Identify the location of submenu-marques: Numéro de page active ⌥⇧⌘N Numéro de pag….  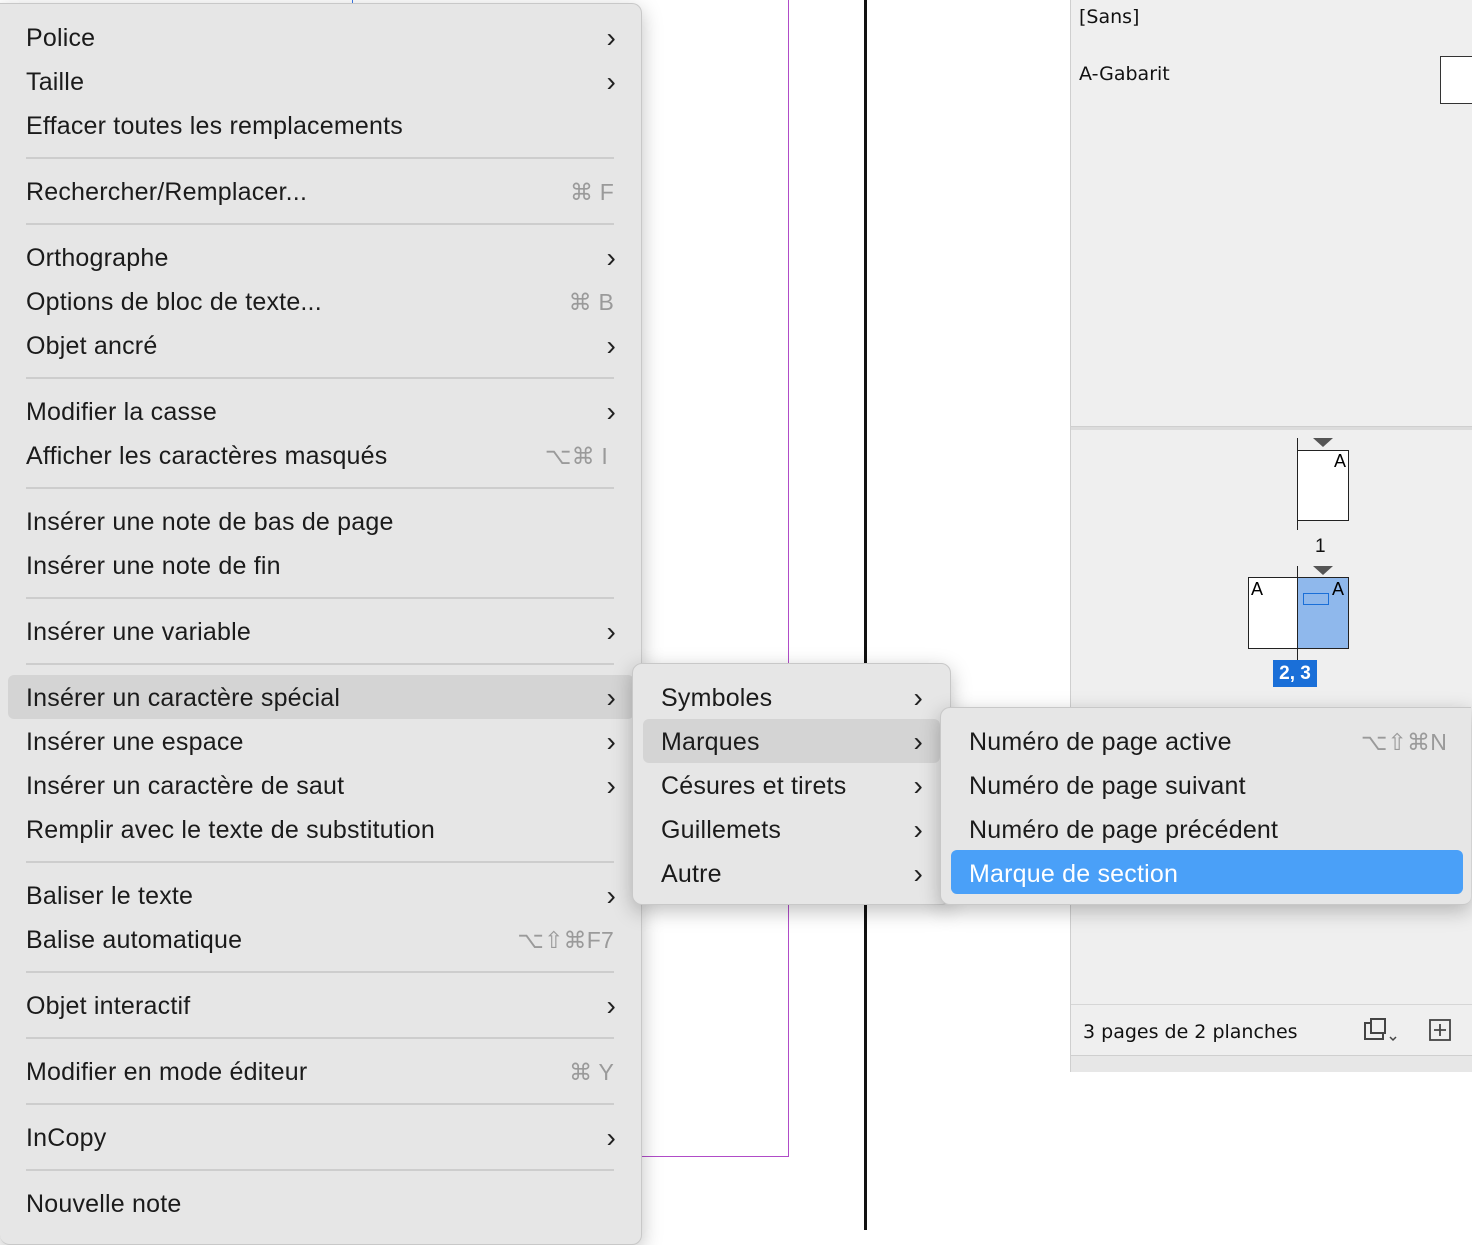
(1205, 806).